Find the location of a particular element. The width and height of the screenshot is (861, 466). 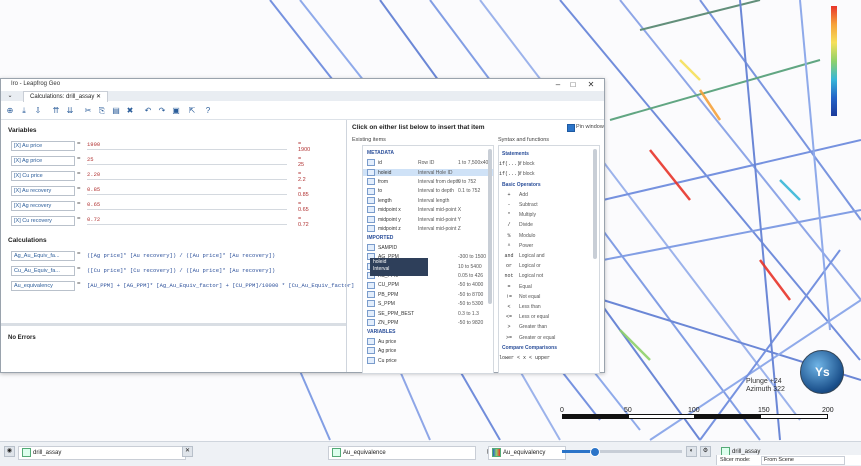

column-select-2: Au_equivalency is located at coordinates (527, 453).